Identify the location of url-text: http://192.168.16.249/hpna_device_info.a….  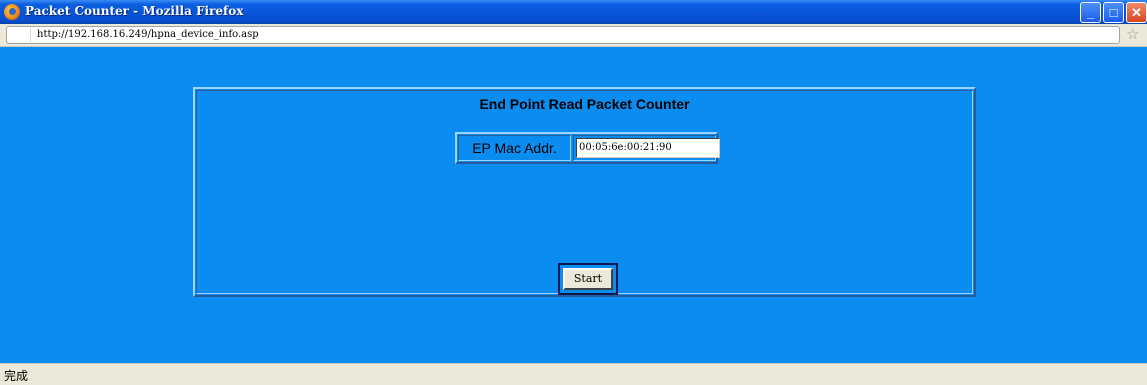
(148, 34).